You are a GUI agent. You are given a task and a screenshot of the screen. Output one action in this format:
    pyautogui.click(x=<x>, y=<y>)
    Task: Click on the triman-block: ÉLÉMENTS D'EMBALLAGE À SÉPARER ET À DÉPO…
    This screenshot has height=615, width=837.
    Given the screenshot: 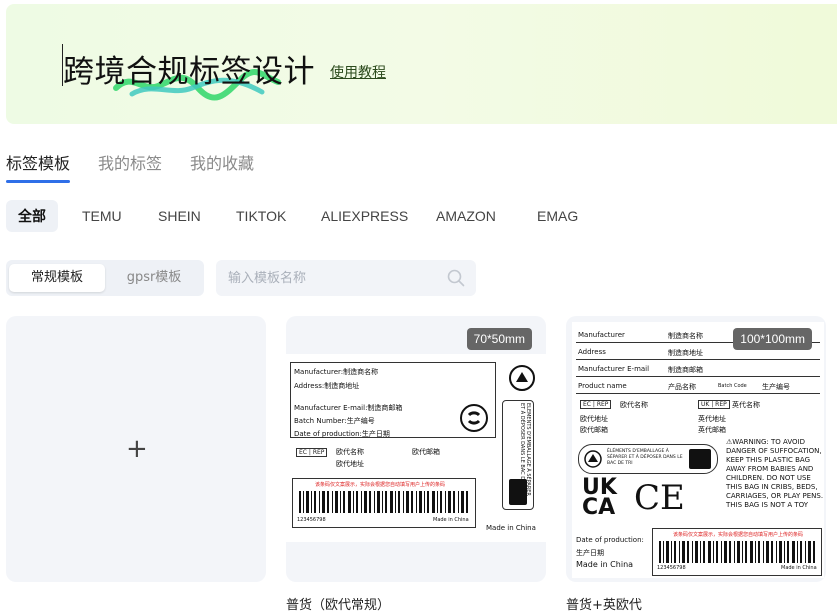 What is the action you would take?
    pyautogui.click(x=648, y=459)
    